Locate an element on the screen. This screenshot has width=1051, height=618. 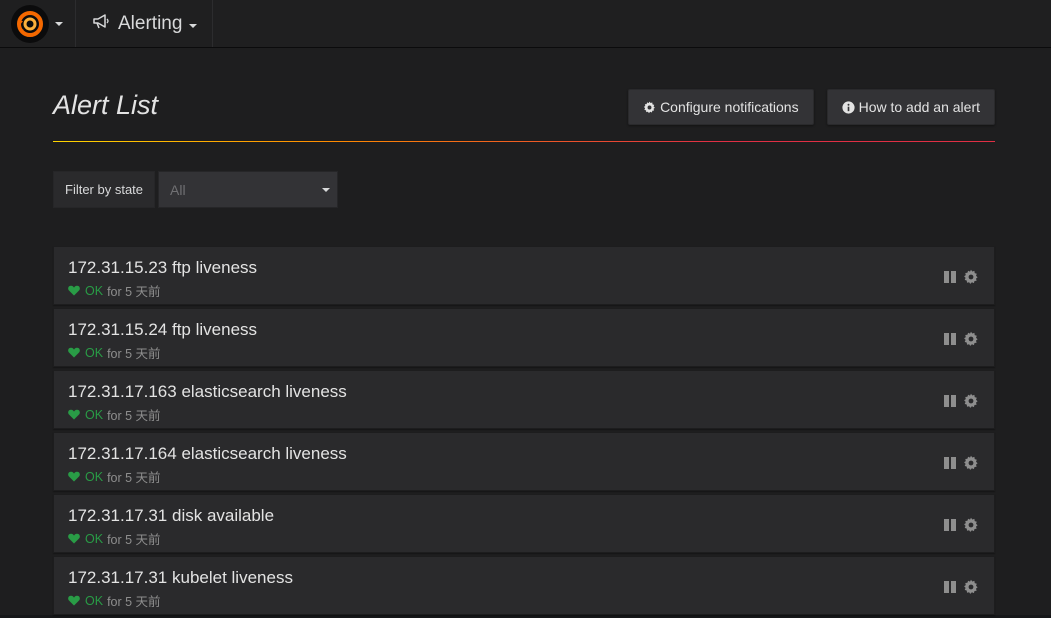
grafana-menu-button is located at coordinates (38, 23).